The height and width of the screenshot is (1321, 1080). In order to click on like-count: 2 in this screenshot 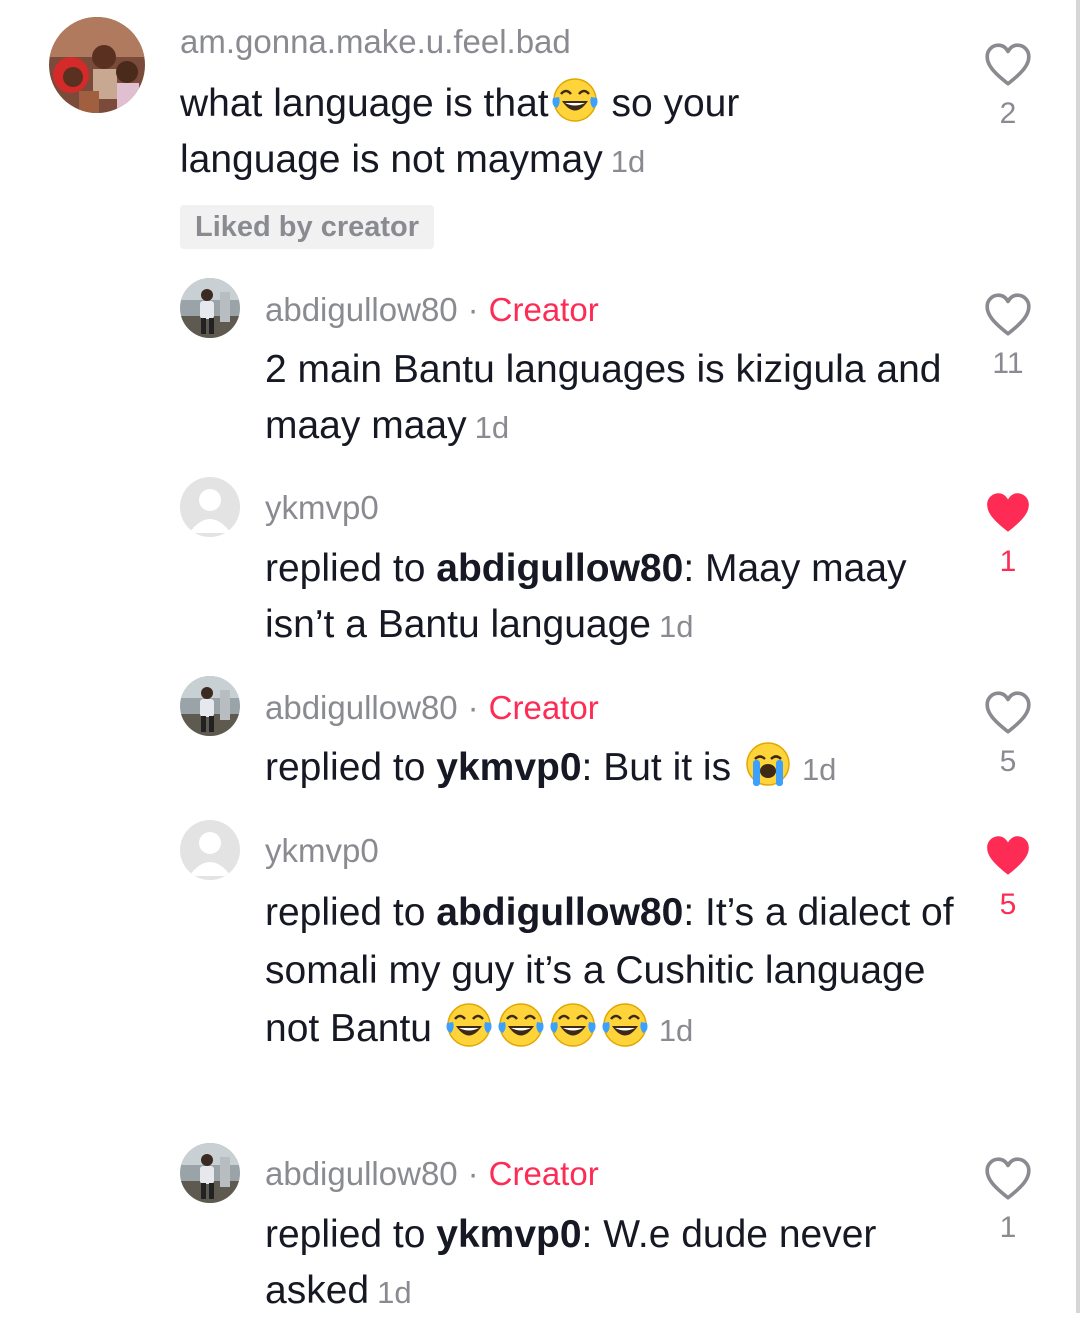, I will do `click(1008, 113)`.